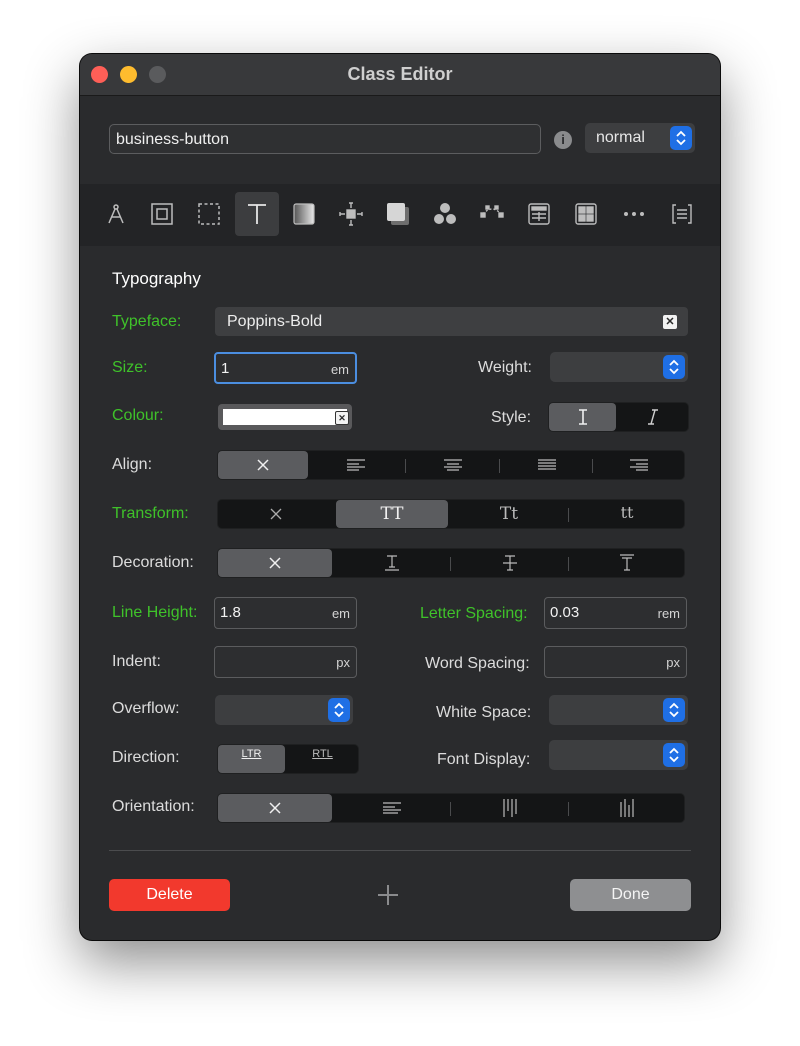  Describe the element at coordinates (539, 214) in the screenshot. I see `table-icon` at that location.